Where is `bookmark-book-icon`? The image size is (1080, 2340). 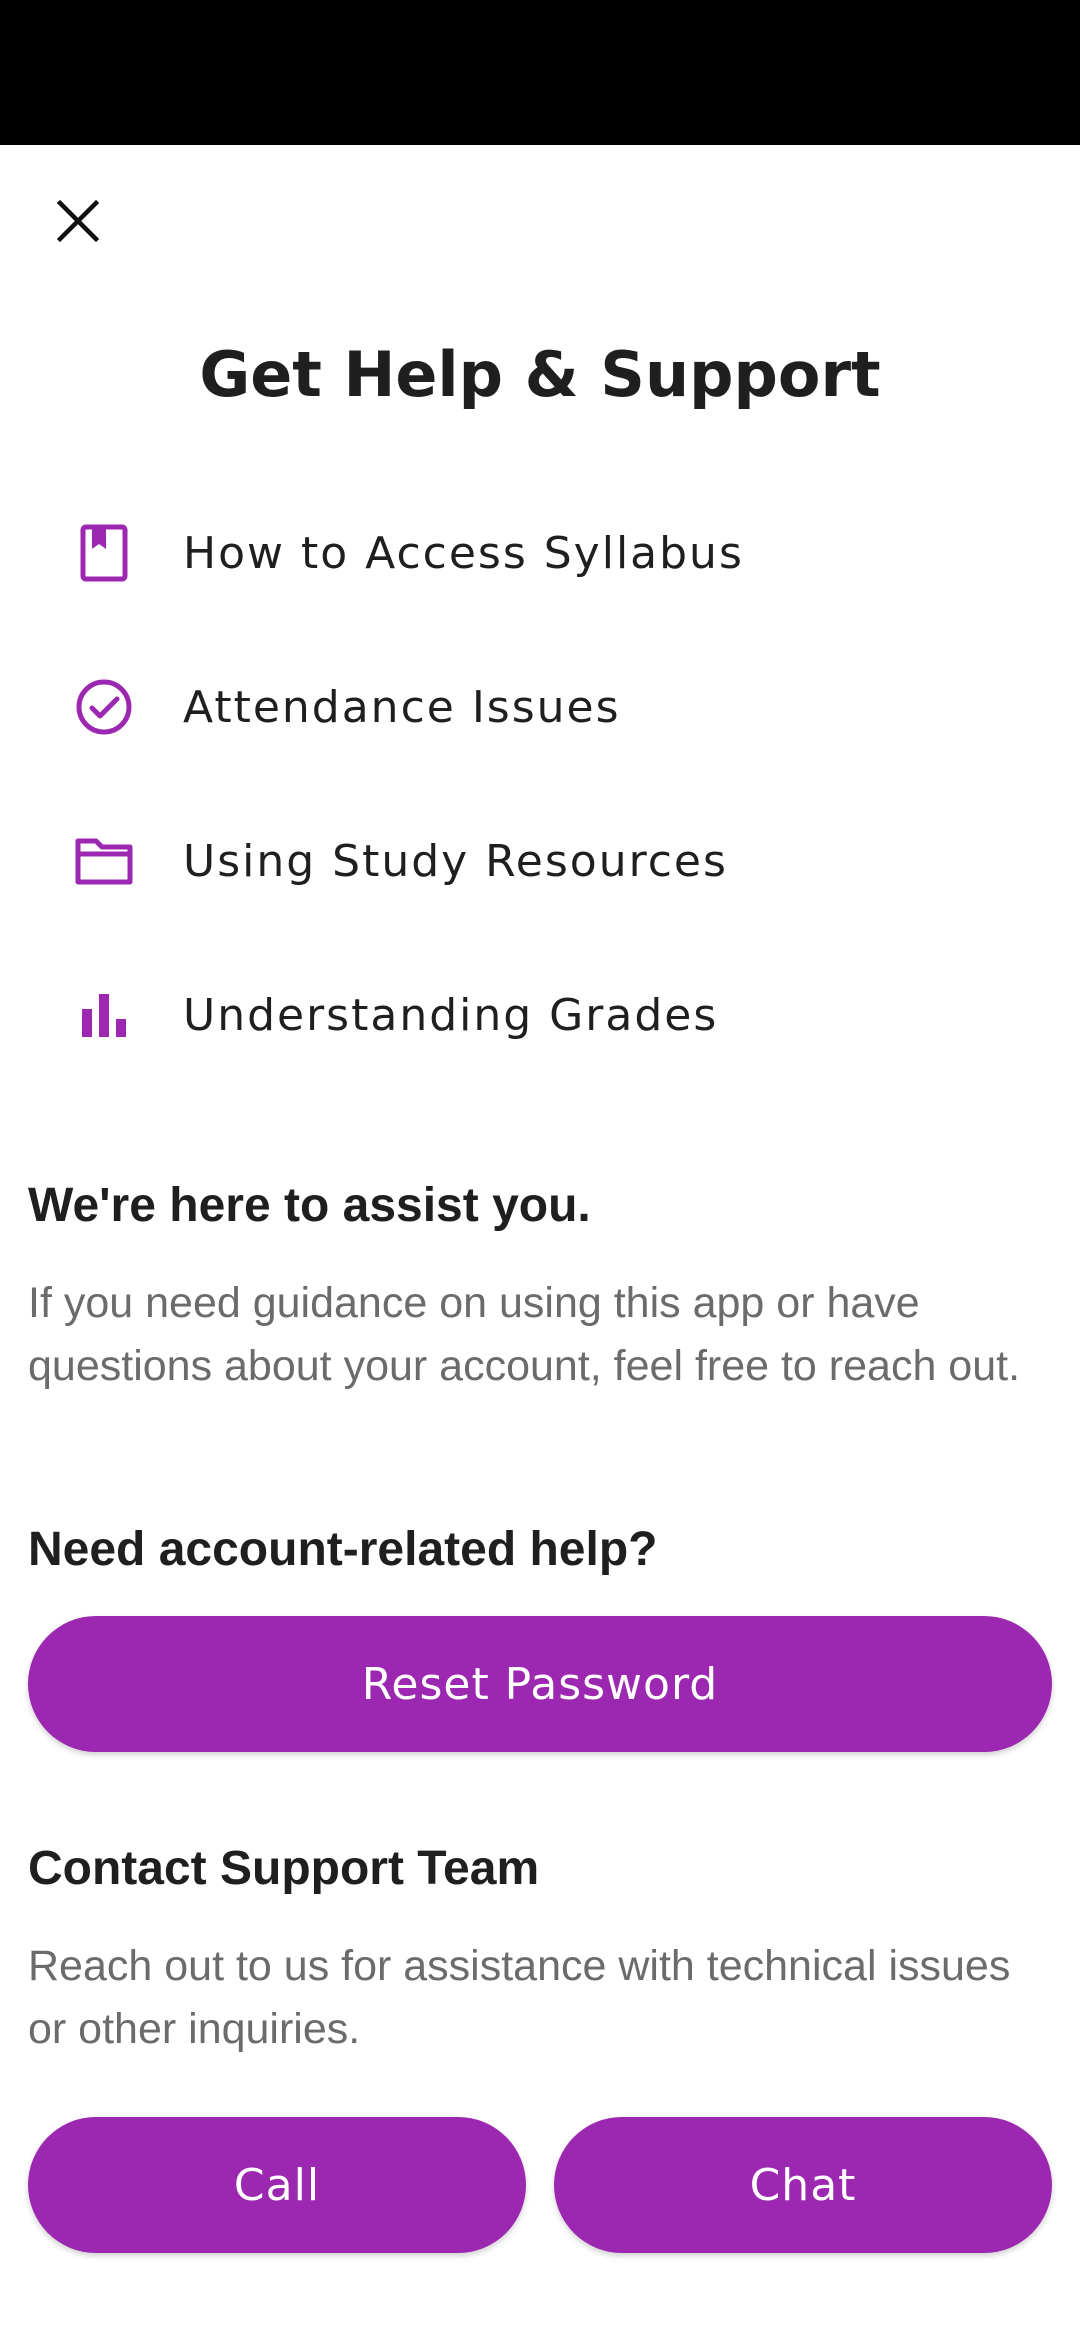 bookmark-book-icon is located at coordinates (104, 553).